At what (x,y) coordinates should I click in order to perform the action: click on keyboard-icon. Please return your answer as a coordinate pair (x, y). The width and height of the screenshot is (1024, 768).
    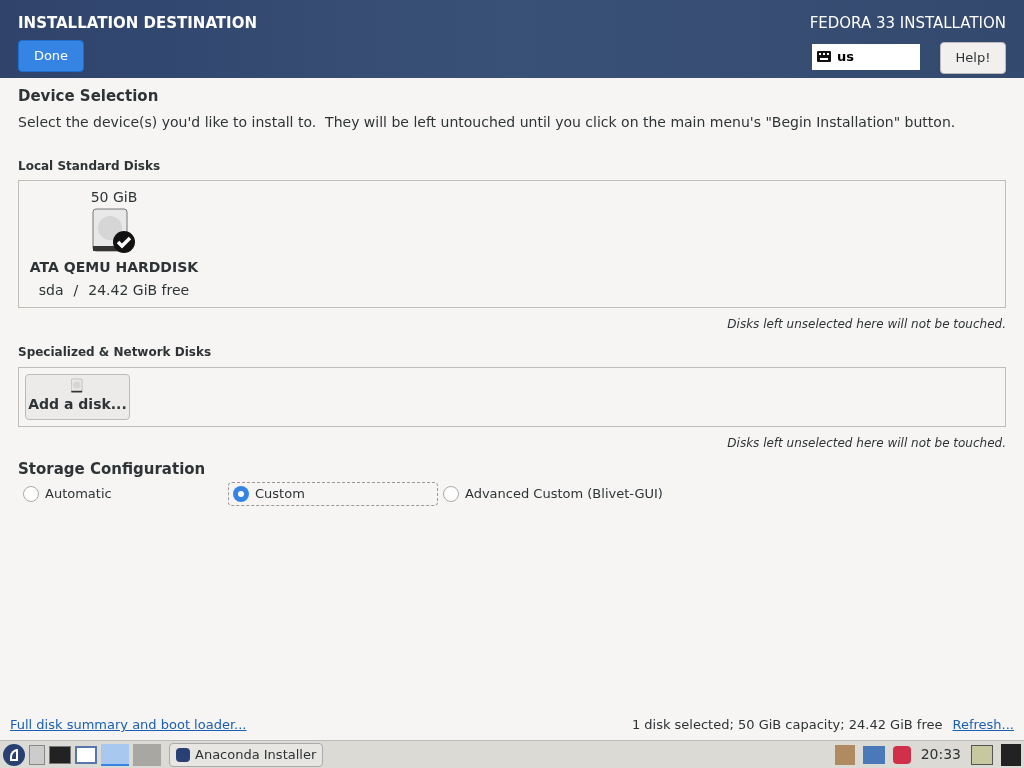
    Looking at the image, I should click on (824, 56).